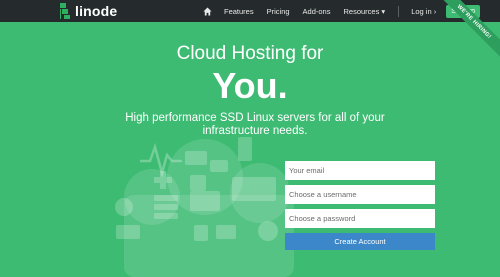 The height and width of the screenshot is (277, 500). I want to click on globe-icon, so click(124, 207).